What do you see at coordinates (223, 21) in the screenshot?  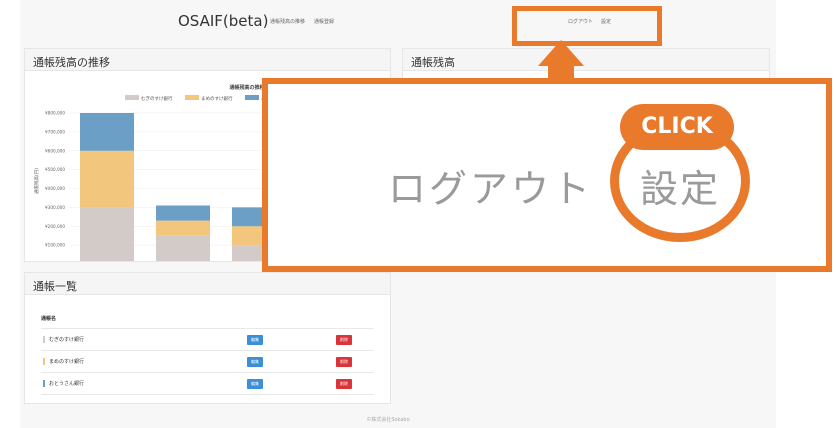 I see `brand-logo: OSAIF(beta)` at bounding box center [223, 21].